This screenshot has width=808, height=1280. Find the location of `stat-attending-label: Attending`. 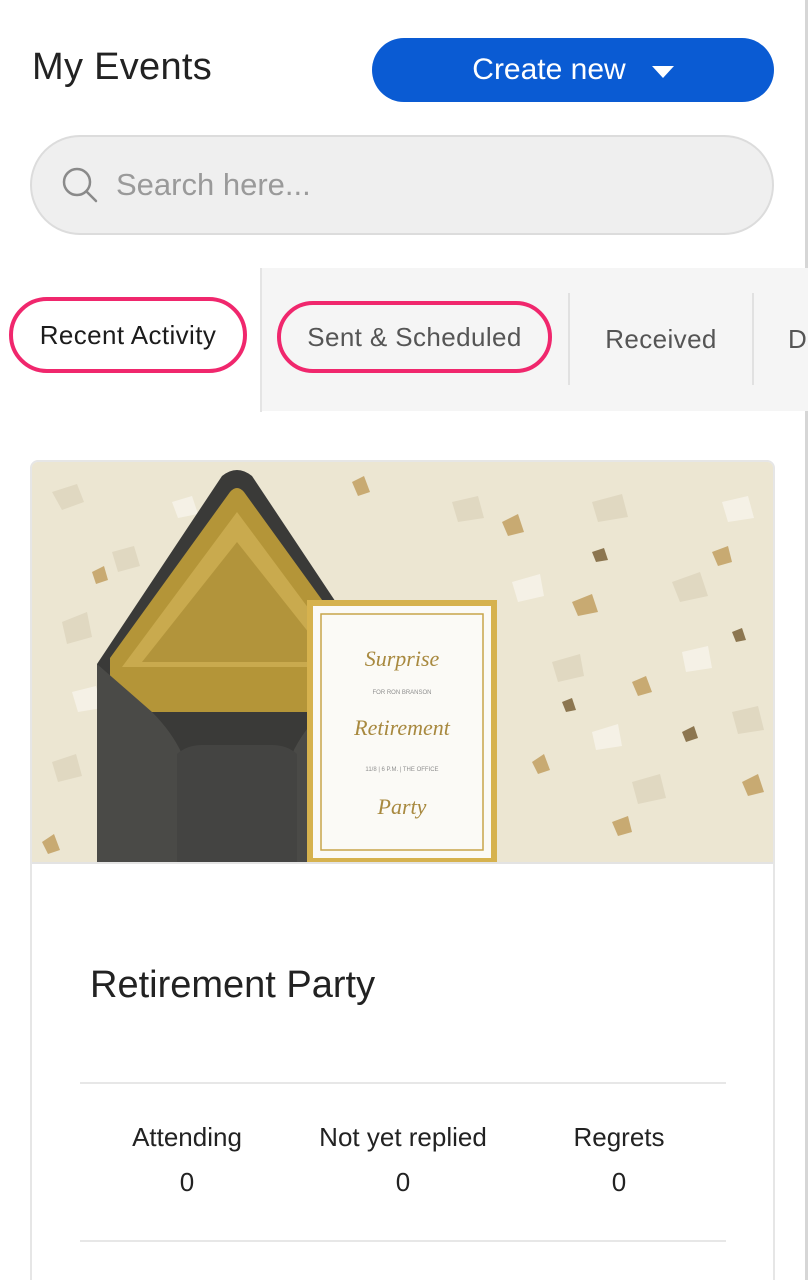

stat-attending-label: Attending is located at coordinates (187, 1137).